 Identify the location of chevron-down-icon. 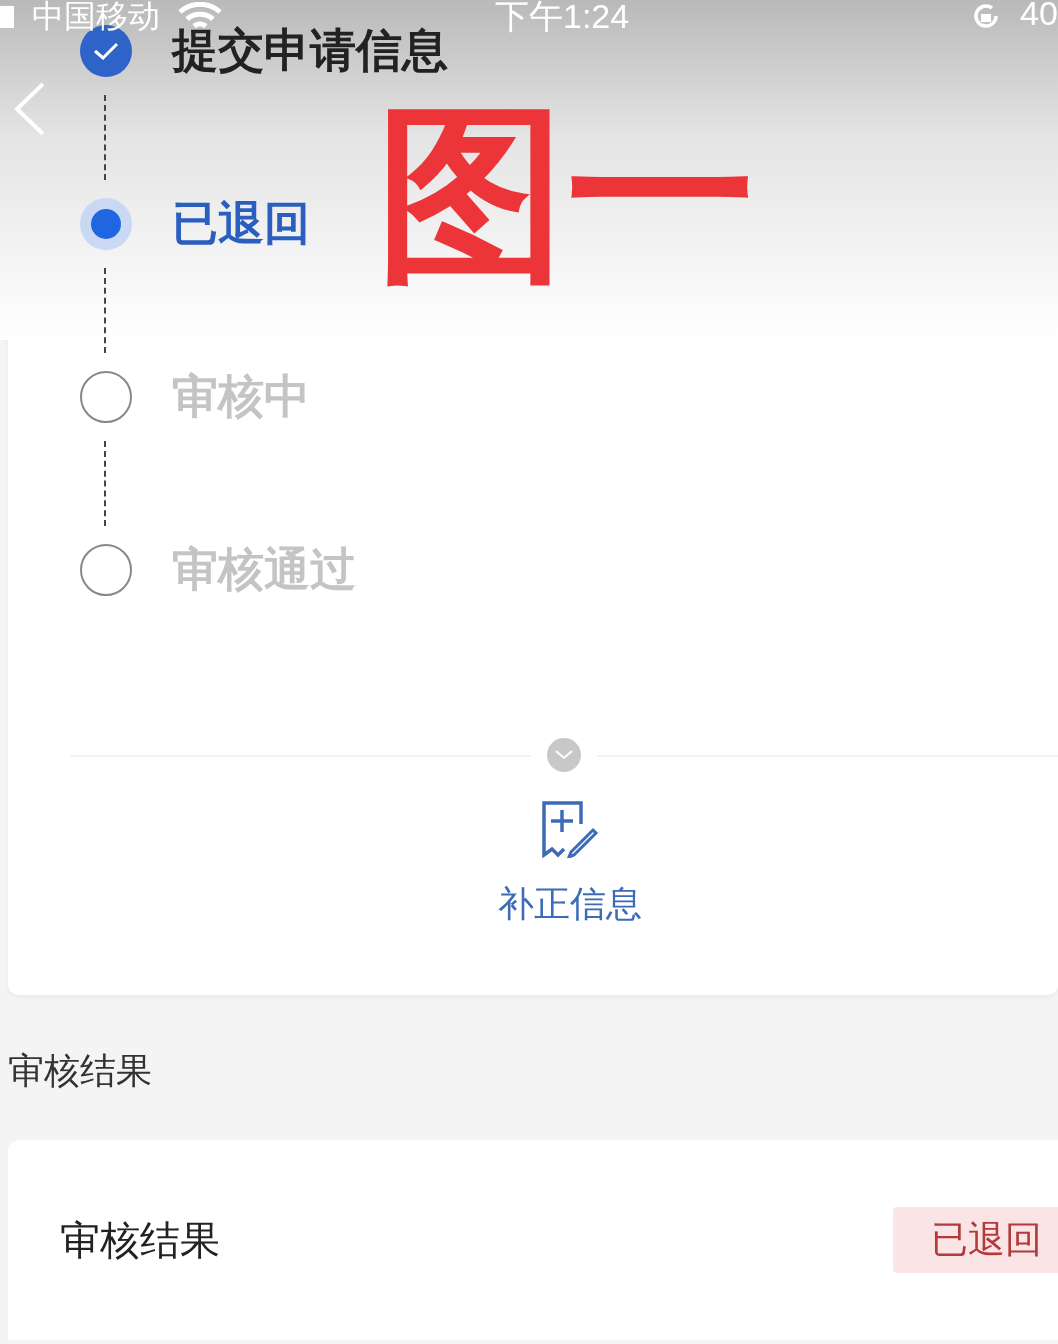
(564, 755).